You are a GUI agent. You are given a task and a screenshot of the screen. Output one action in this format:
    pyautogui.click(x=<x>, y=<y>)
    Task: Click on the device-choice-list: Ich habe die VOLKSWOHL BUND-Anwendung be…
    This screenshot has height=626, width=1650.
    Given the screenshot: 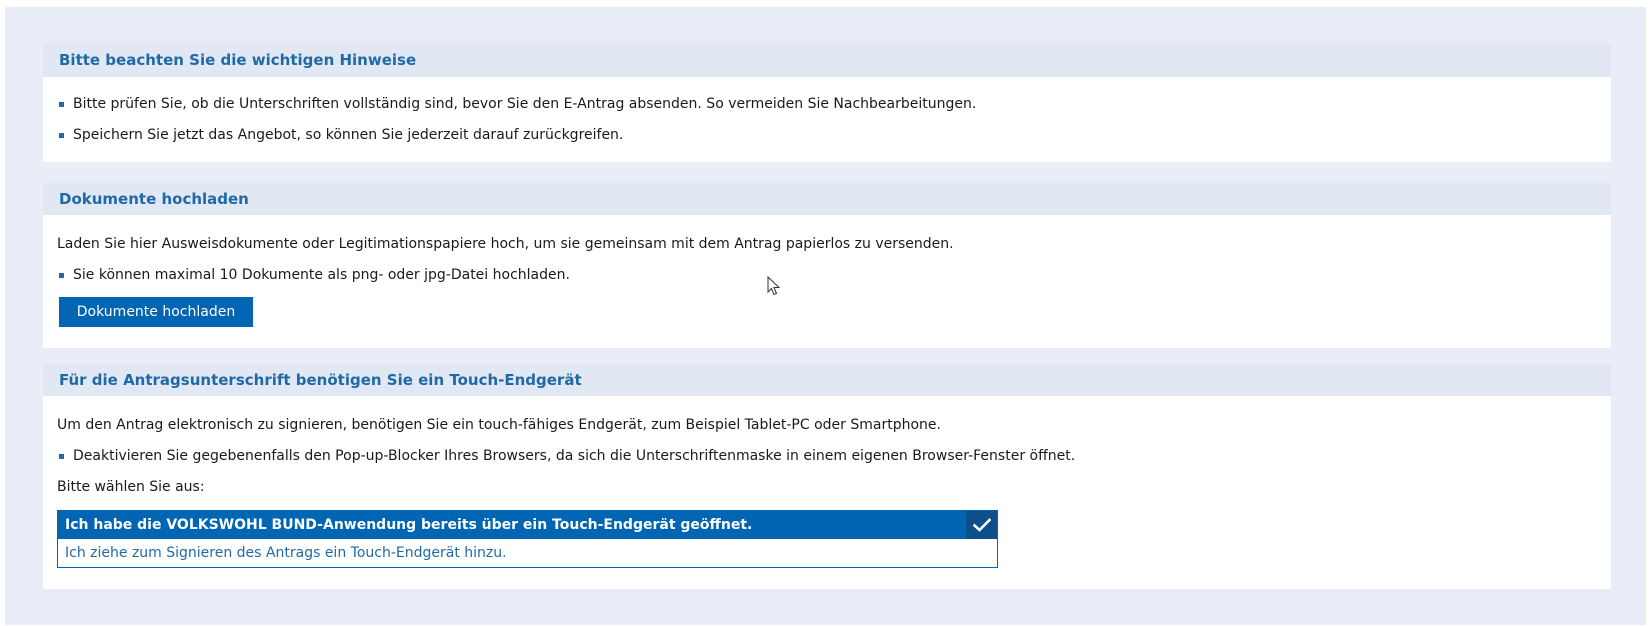 What is the action you would take?
    pyautogui.click(x=527, y=539)
    